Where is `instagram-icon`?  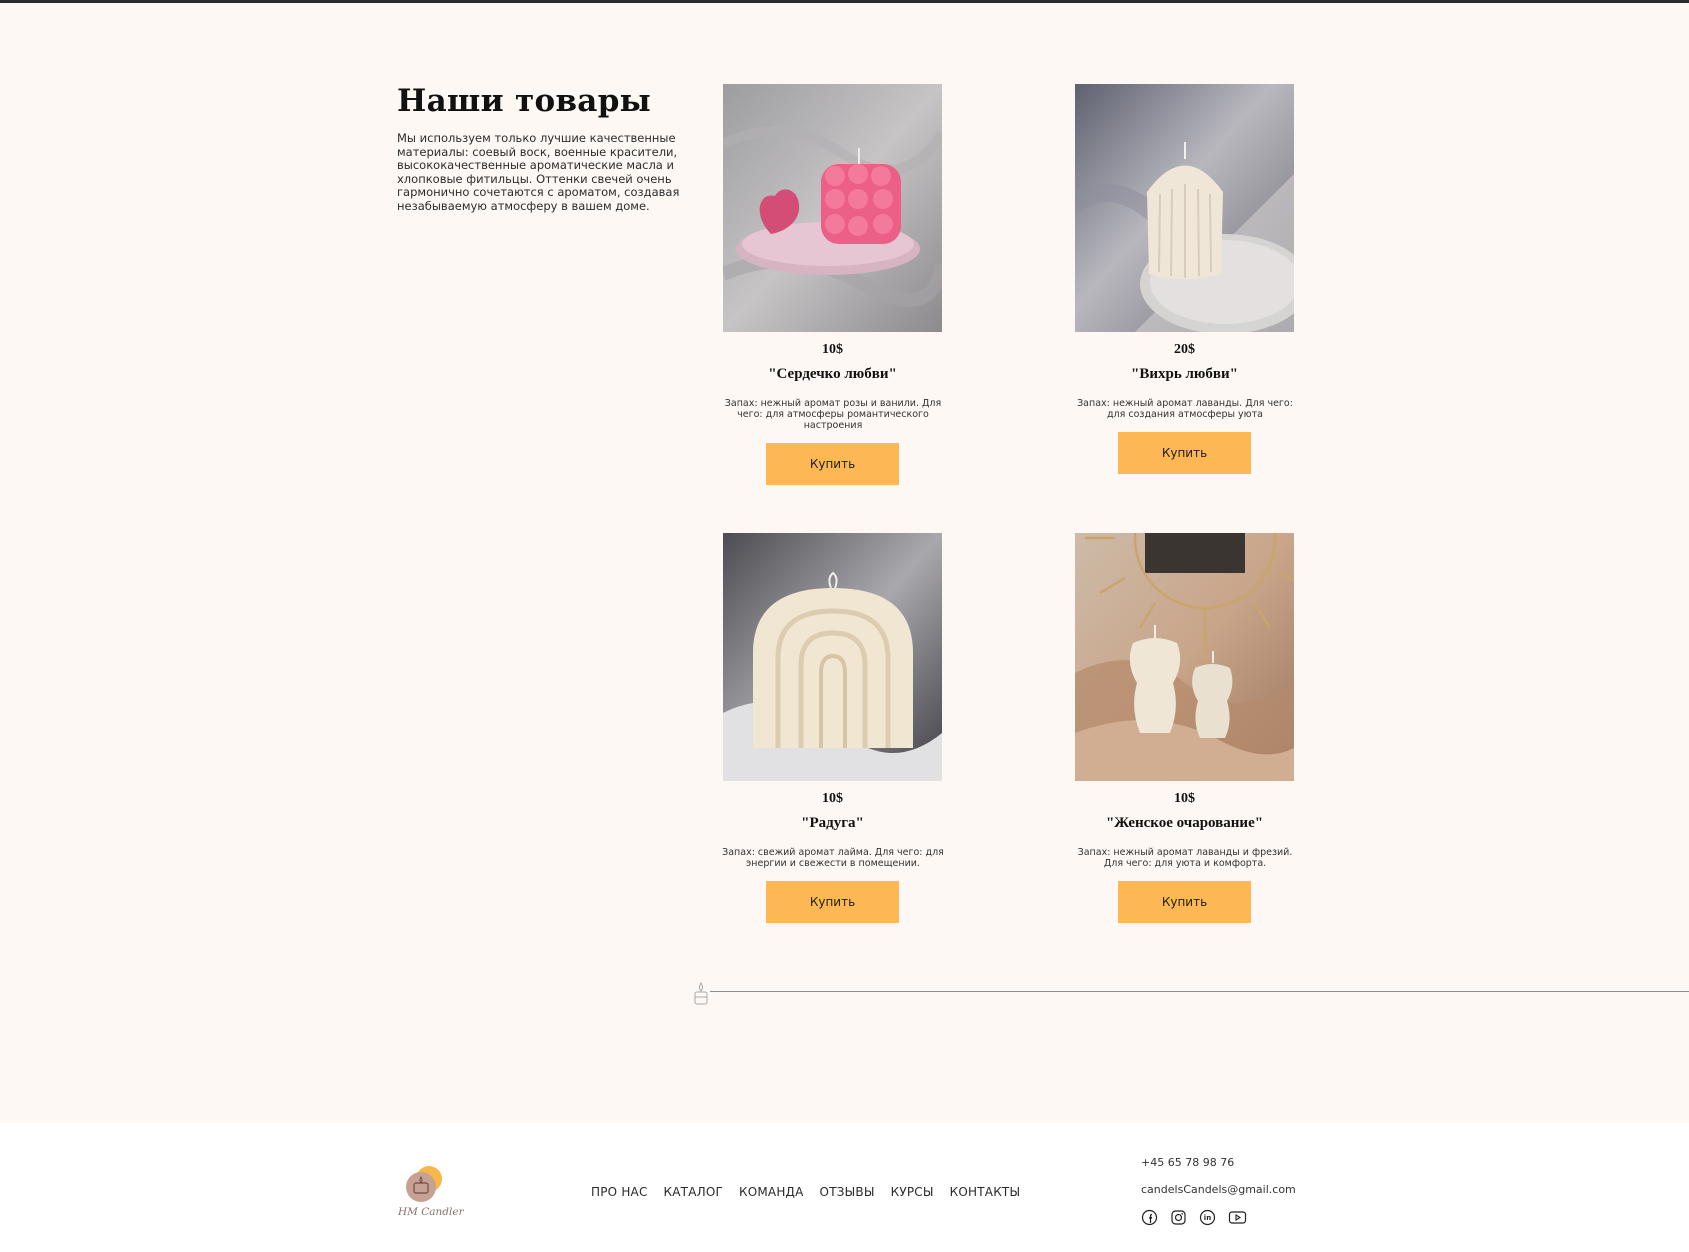 instagram-icon is located at coordinates (1178, 1217).